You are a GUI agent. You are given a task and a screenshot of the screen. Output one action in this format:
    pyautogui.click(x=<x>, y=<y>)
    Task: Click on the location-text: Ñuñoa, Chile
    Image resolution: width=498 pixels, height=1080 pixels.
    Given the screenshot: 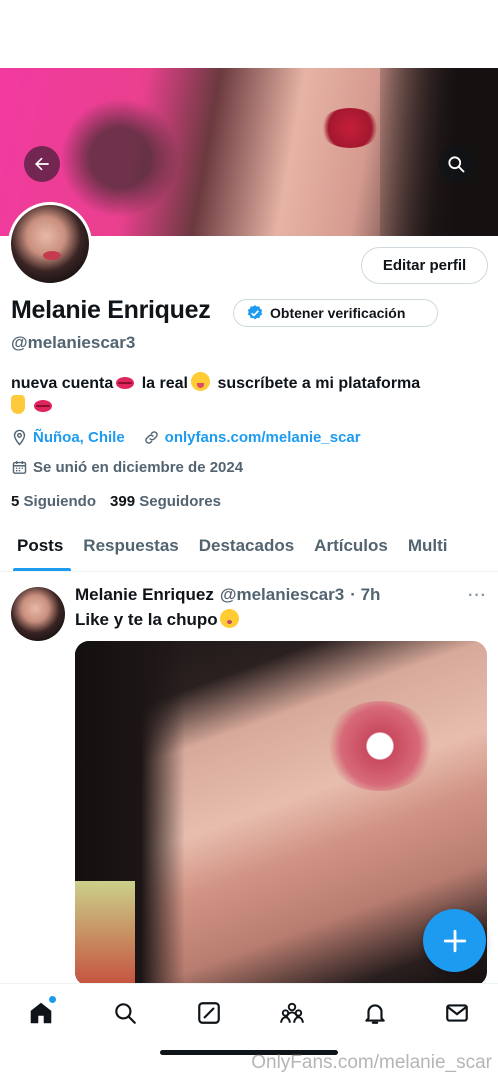 What is the action you would take?
    pyautogui.click(x=79, y=437)
    